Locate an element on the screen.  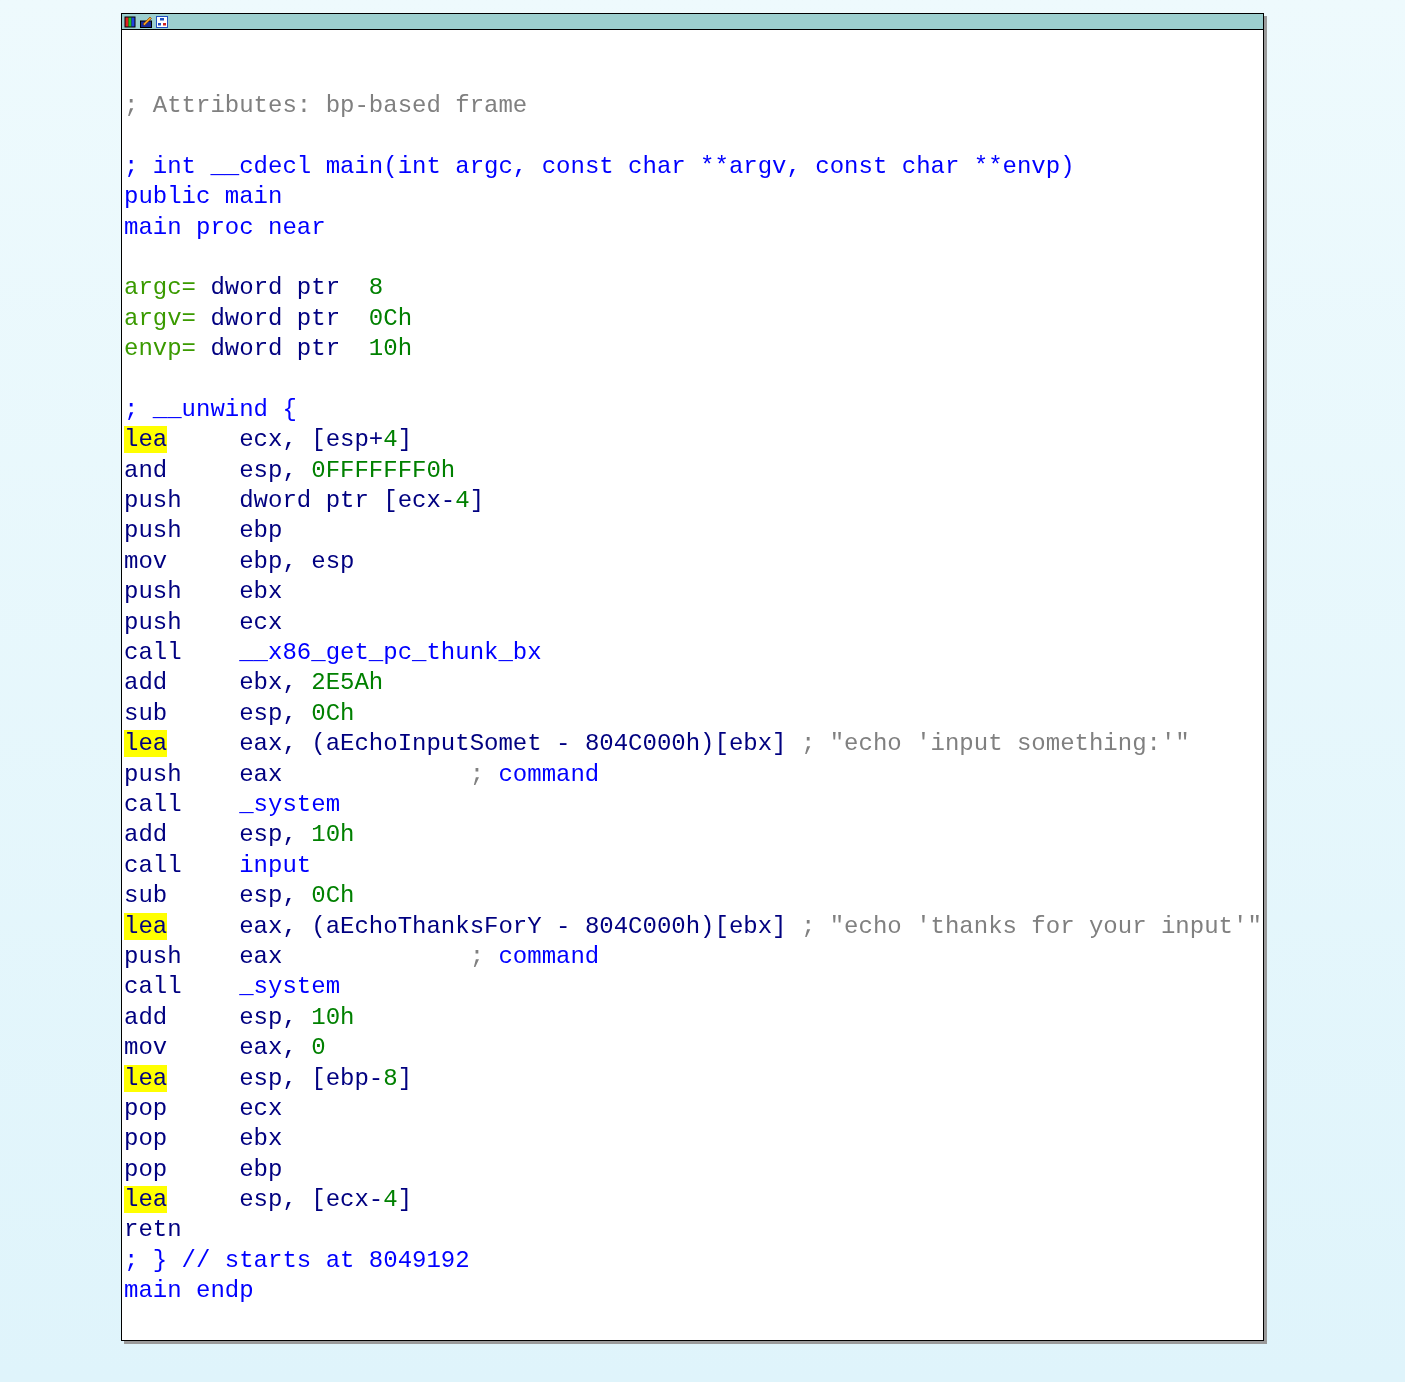
operands: ecx, [esp+4] is located at coordinates (326, 440).